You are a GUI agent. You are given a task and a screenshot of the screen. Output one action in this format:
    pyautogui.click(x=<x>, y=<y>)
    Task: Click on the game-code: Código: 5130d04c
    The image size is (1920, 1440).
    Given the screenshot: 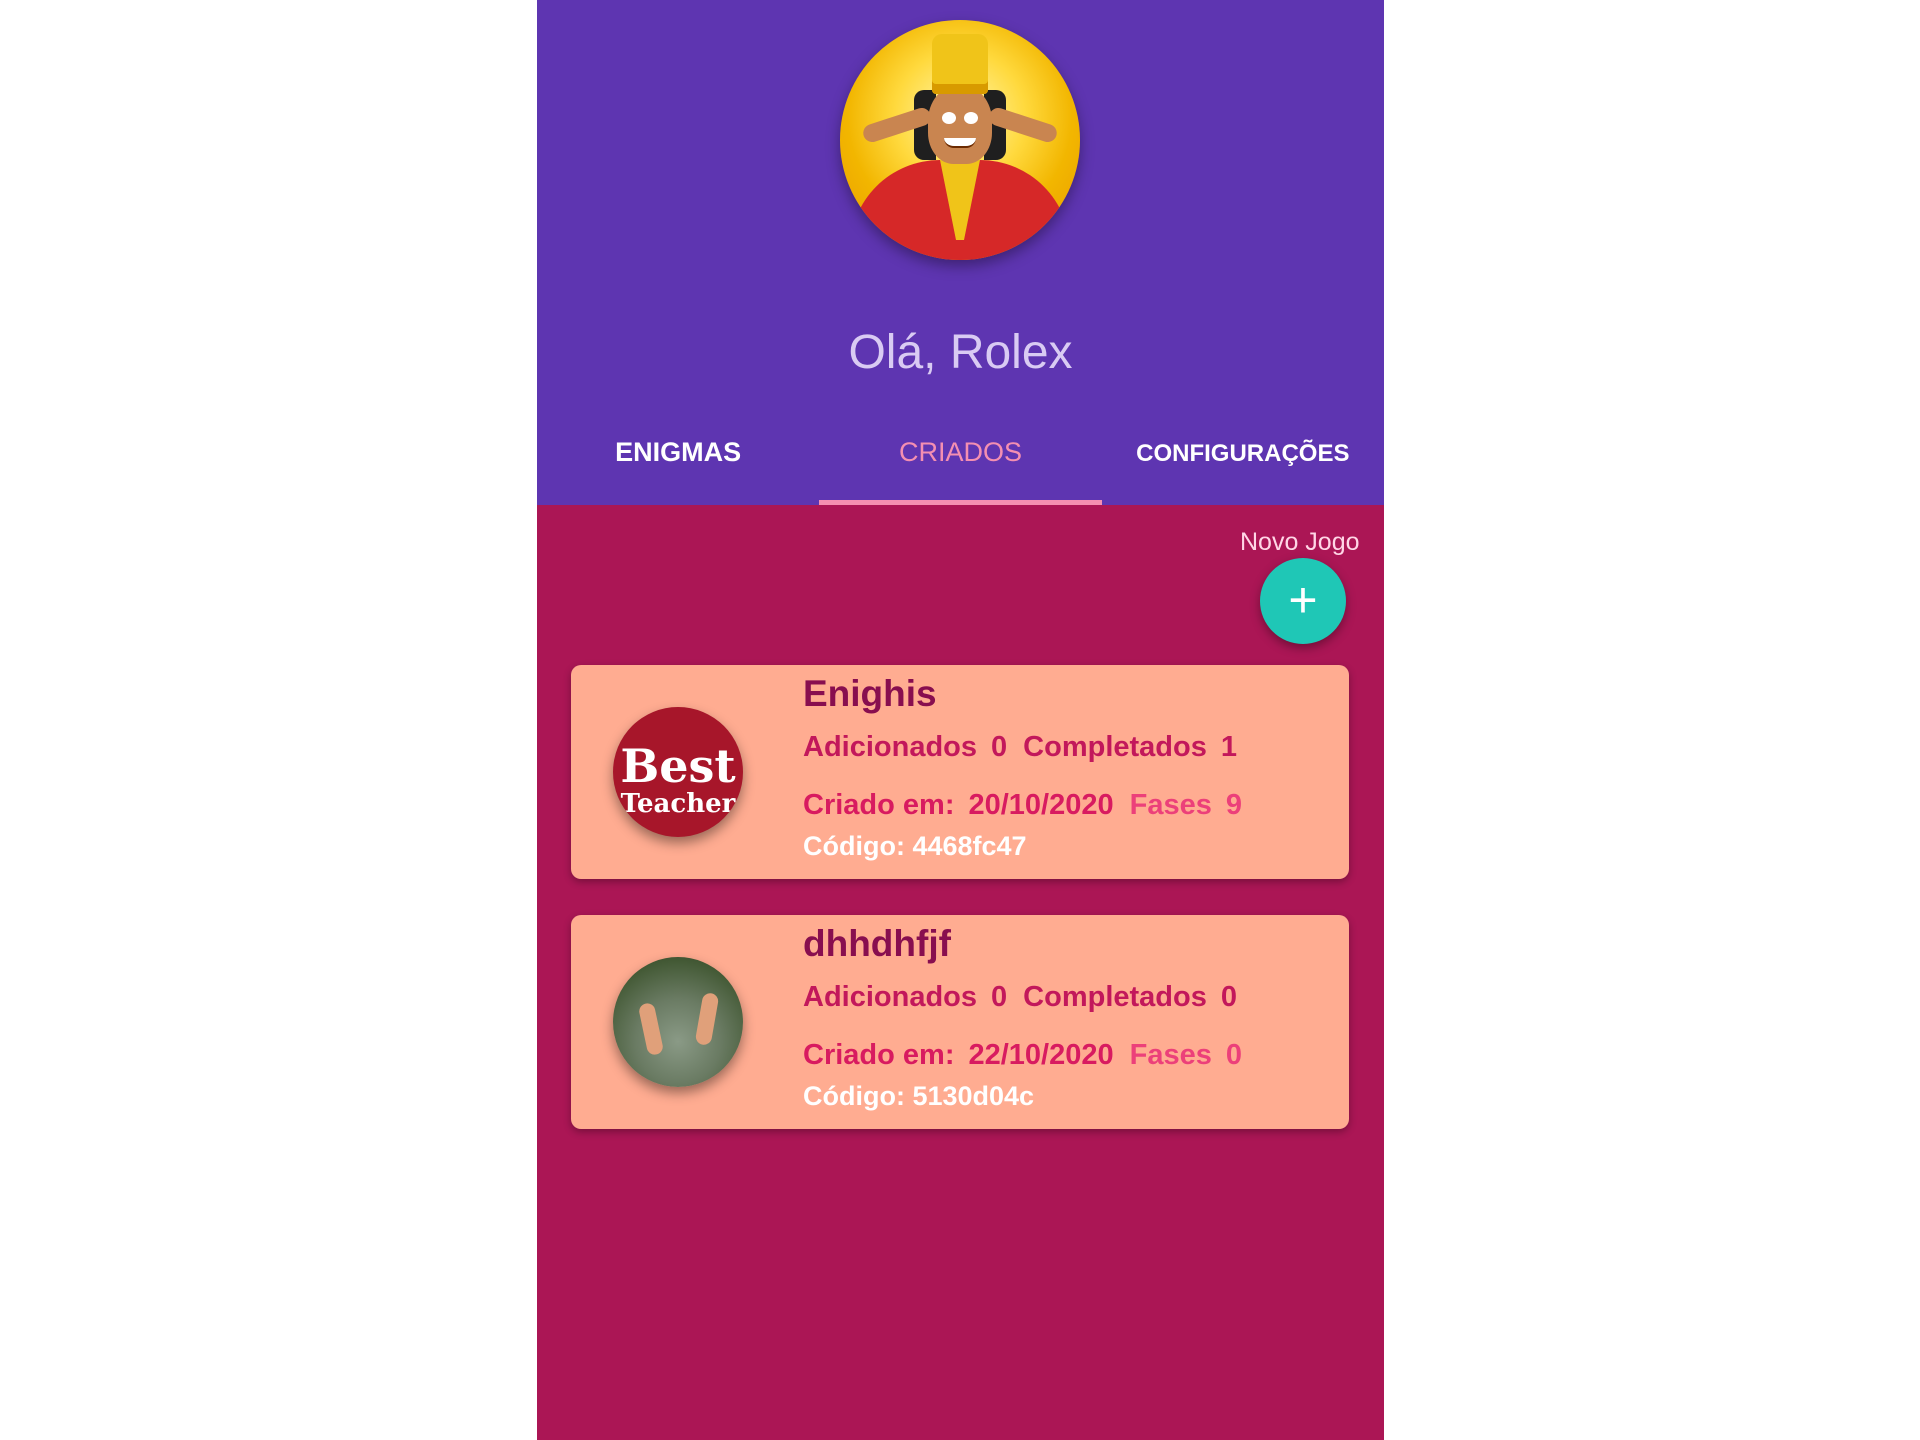 What is the action you would take?
    pyautogui.click(x=919, y=1096)
    